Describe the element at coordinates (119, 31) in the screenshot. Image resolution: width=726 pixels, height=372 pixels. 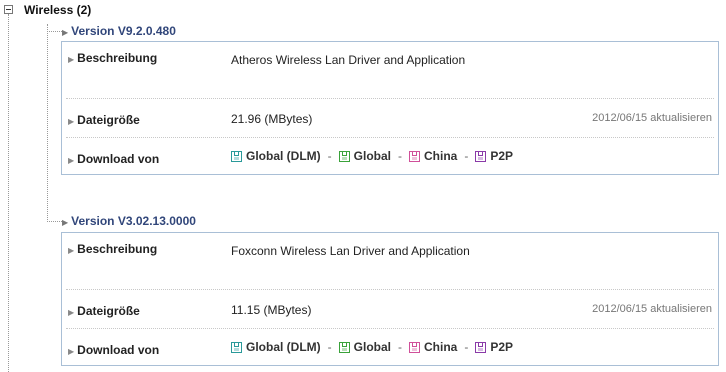
I see `version-title: ▶ Version V9.2.0.480` at that location.